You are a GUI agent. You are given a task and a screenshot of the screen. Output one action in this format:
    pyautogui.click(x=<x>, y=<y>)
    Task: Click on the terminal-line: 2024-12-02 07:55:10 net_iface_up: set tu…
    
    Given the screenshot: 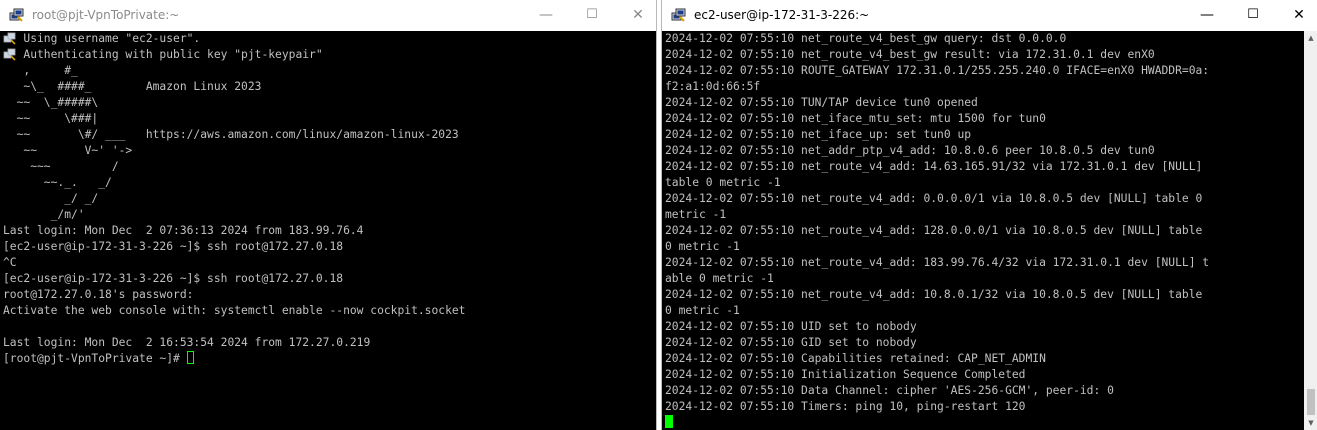 What is the action you would take?
    pyautogui.click(x=818, y=134)
    